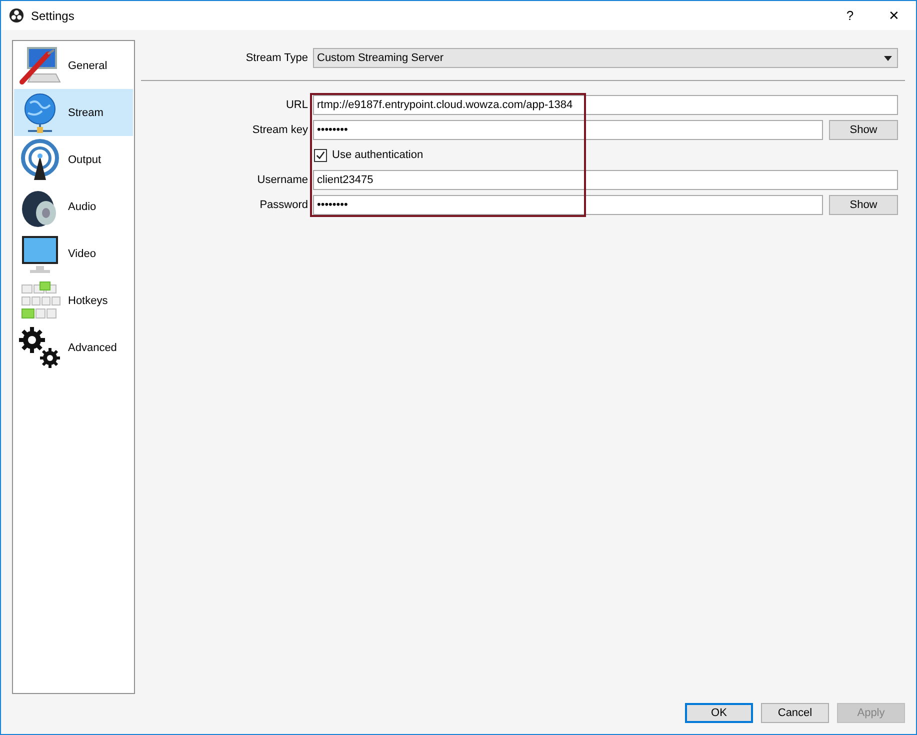  What do you see at coordinates (276, 58) in the screenshot?
I see `field-label: Stream Type` at bounding box center [276, 58].